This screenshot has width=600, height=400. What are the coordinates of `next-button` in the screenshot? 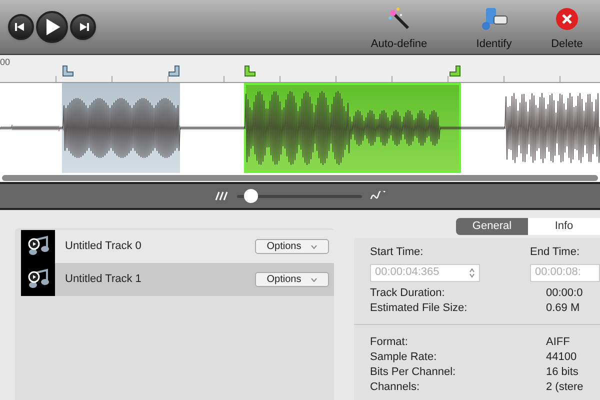 It's located at (83, 27).